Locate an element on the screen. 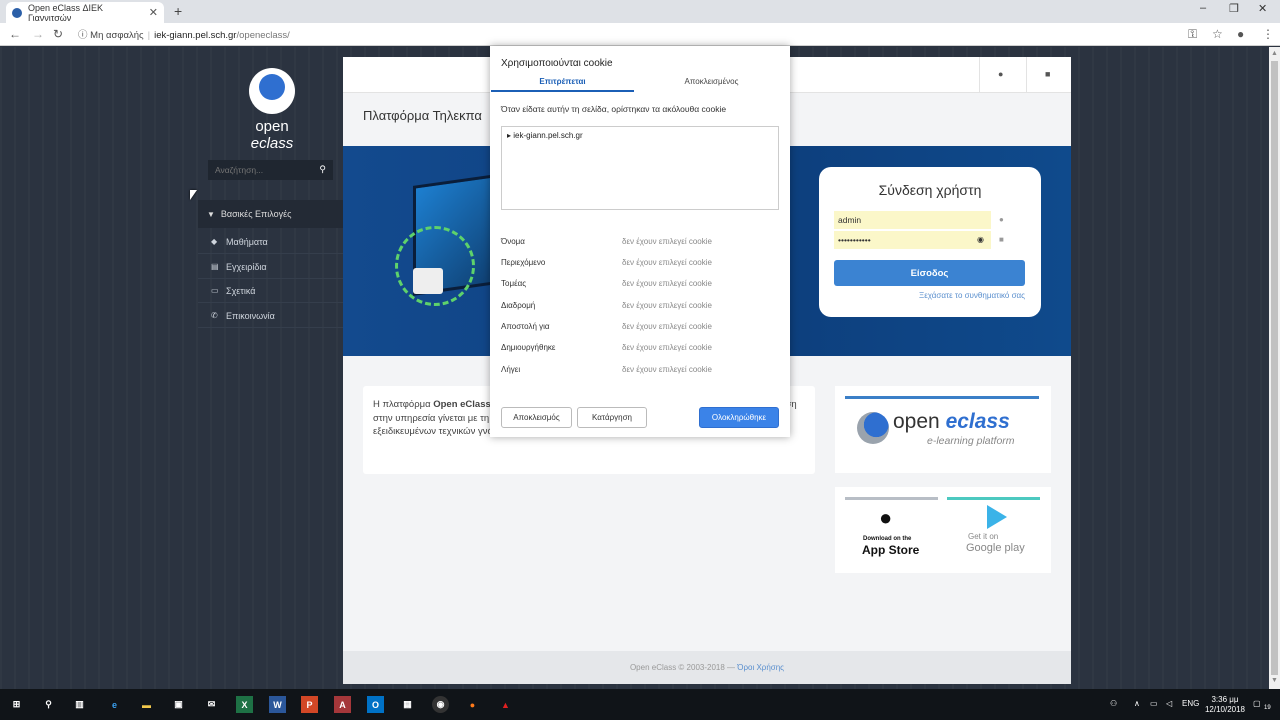  key-icon: ⚿ is located at coordinates (1192, 34).